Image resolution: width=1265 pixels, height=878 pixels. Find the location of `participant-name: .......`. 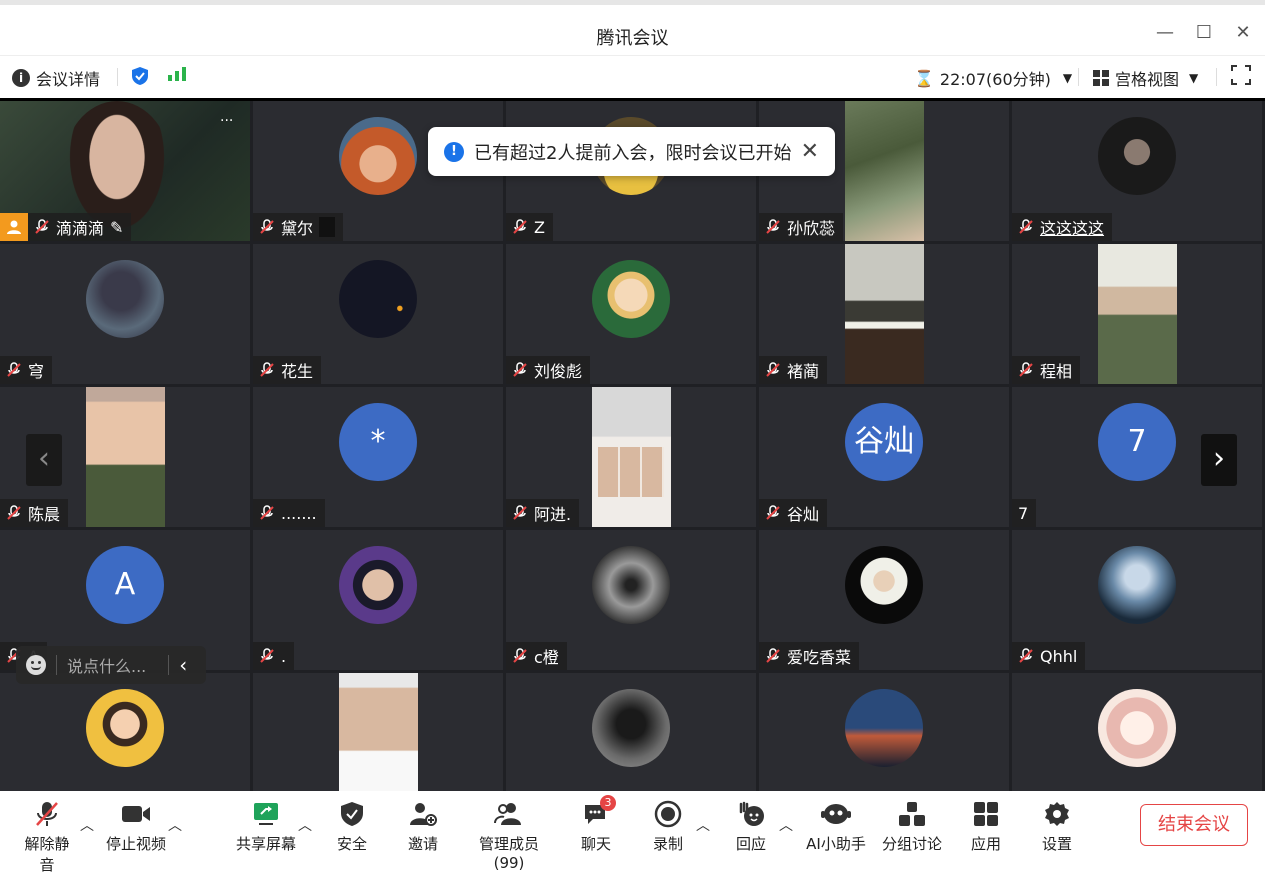

participant-name: ....... is located at coordinates (299, 513).